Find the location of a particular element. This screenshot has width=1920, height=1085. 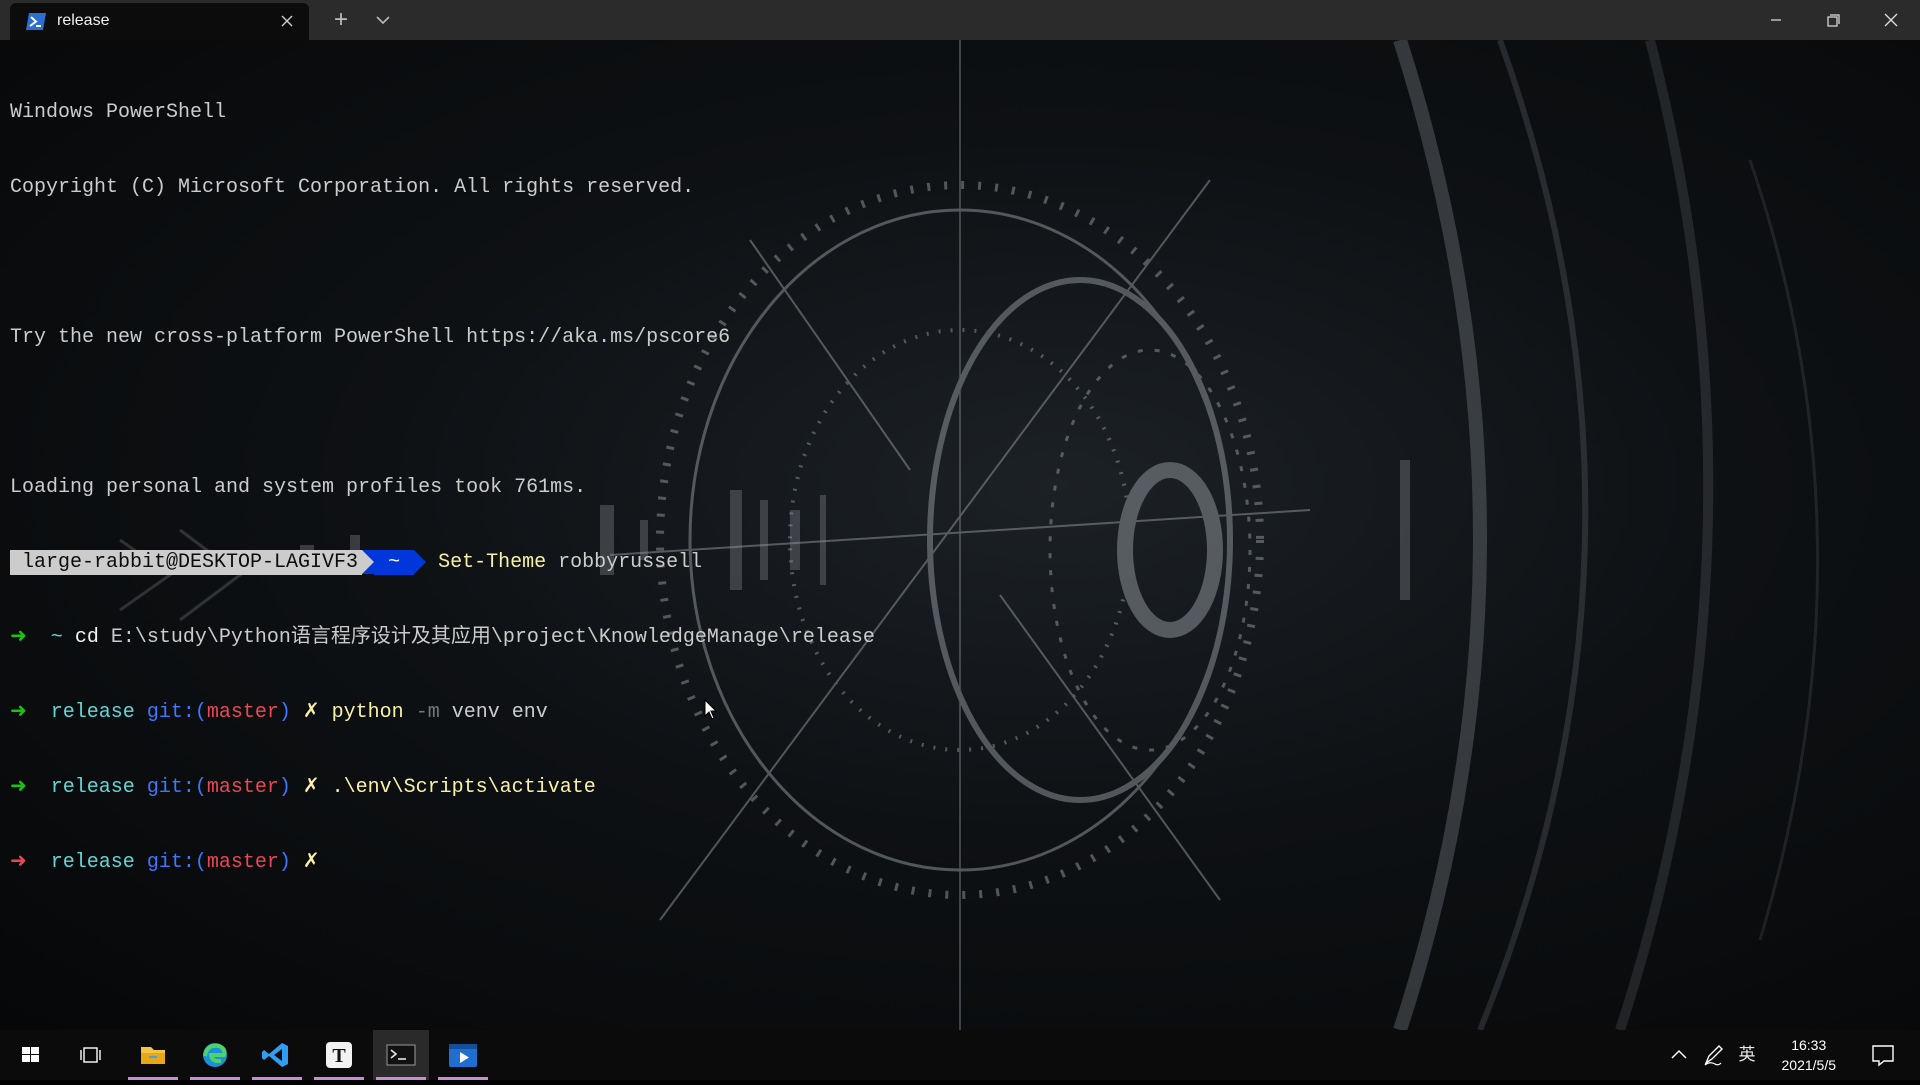

svg-text: T is located at coordinates (339, 1056).